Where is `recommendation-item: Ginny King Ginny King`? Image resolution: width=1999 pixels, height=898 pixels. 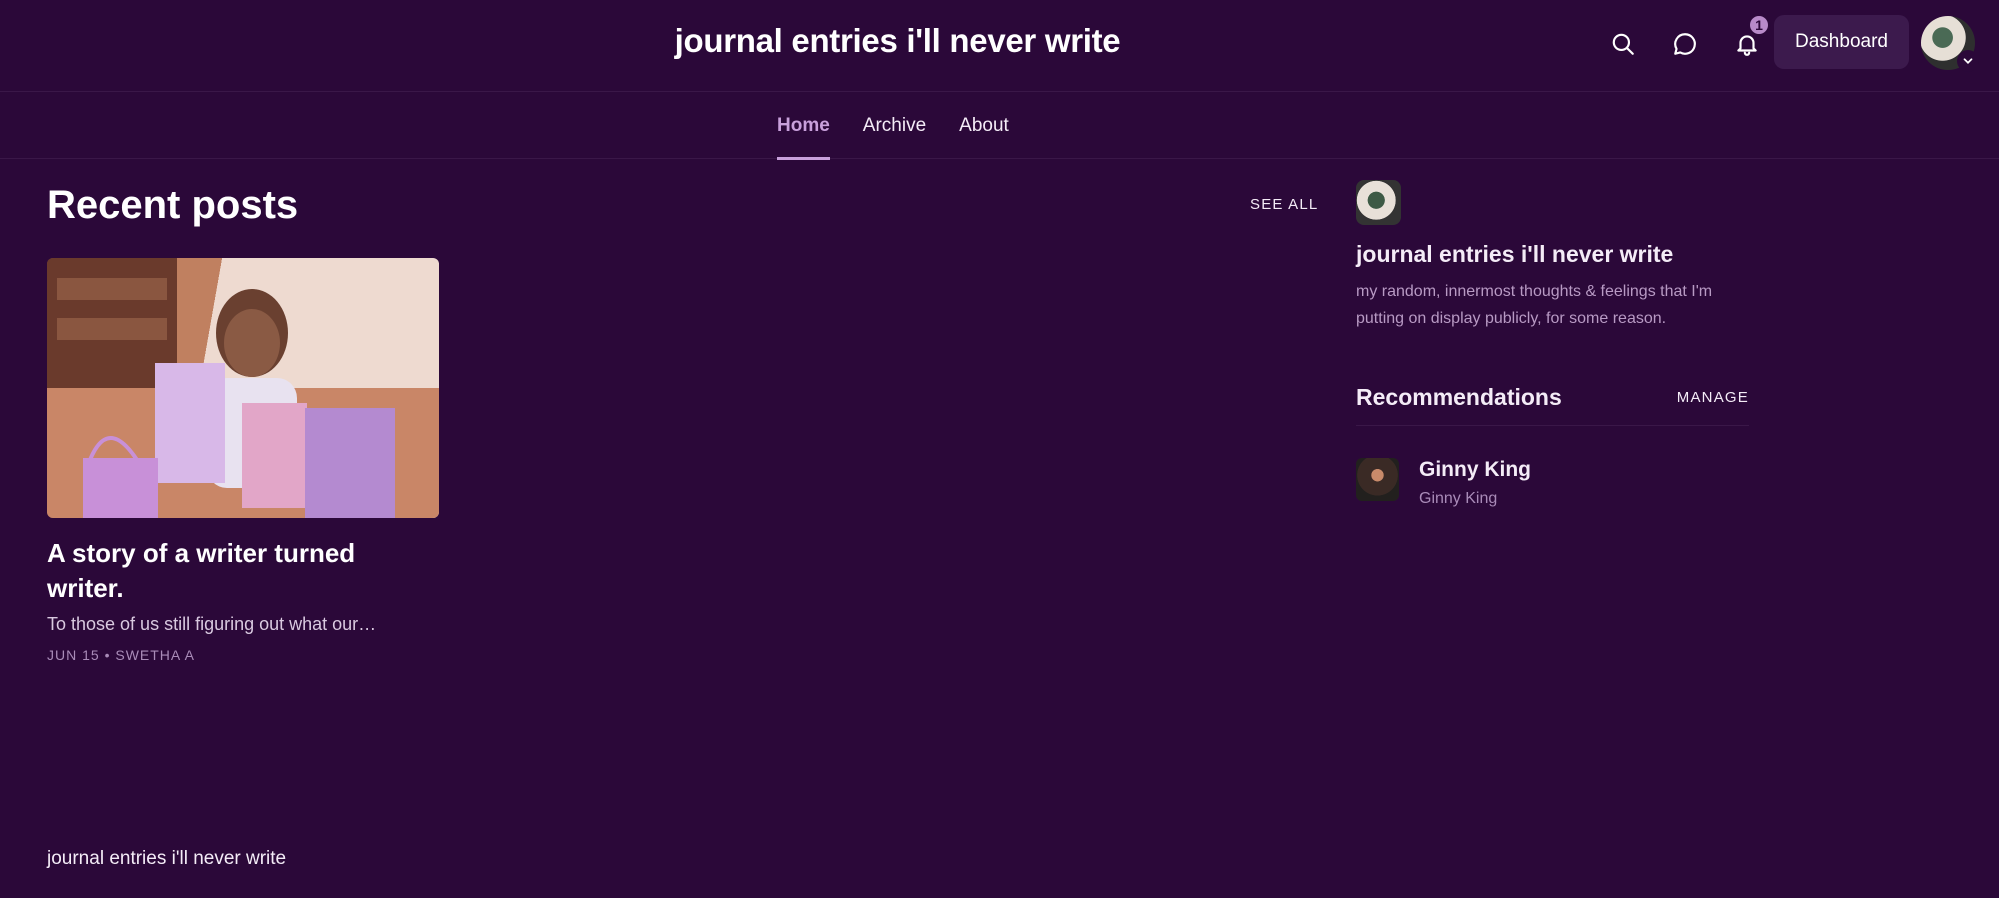 recommendation-item: Ginny King Ginny King is located at coordinates (1552, 483).